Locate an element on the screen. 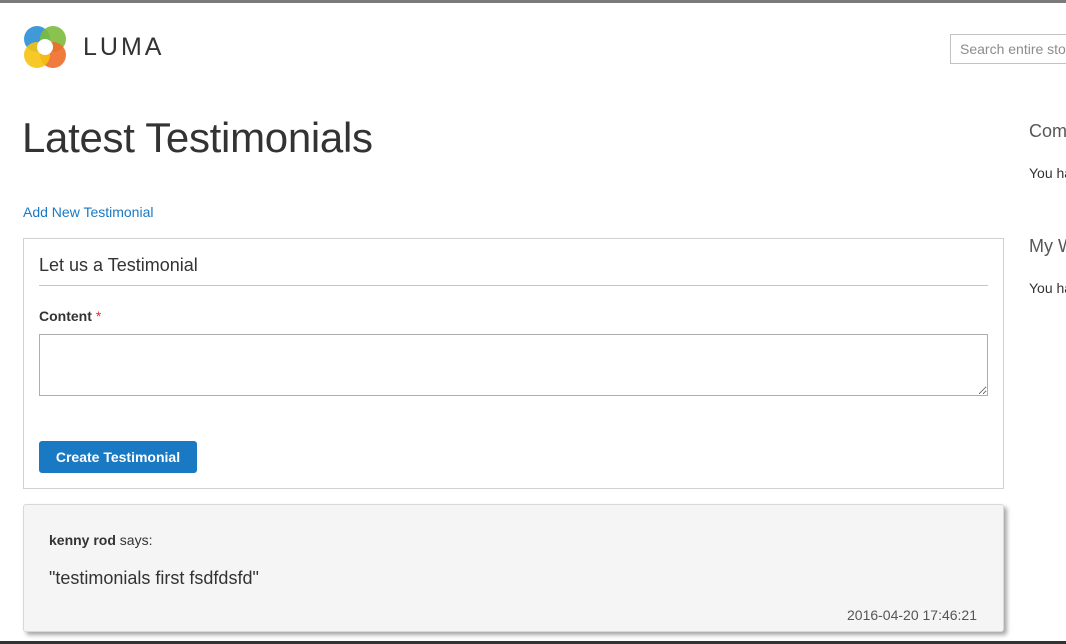 This screenshot has width=1066, height=644. content-label: Content * is located at coordinates (70, 316).